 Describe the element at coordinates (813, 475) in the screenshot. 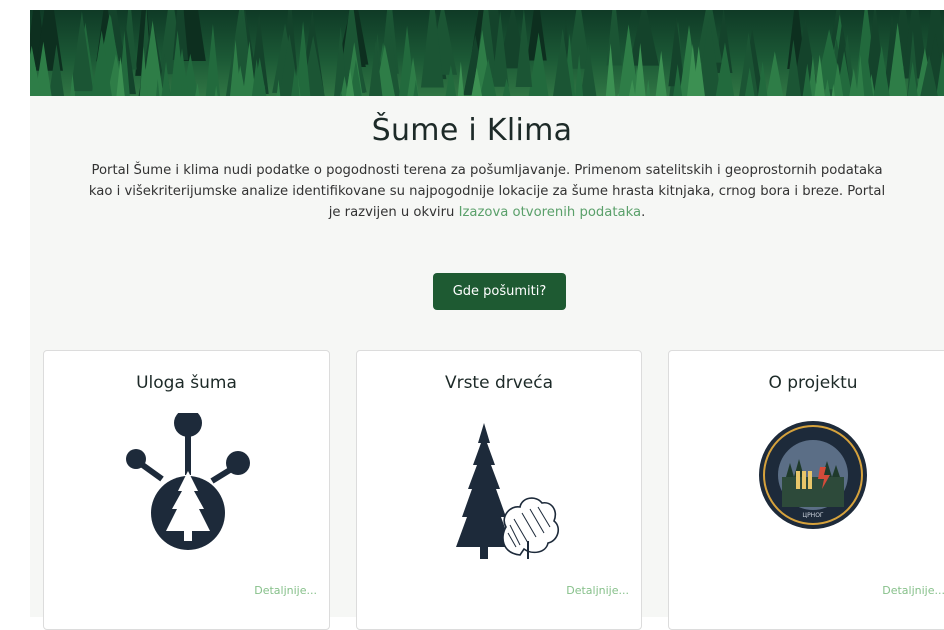

I see `project-logo-icon: ЦРНОГ` at that location.